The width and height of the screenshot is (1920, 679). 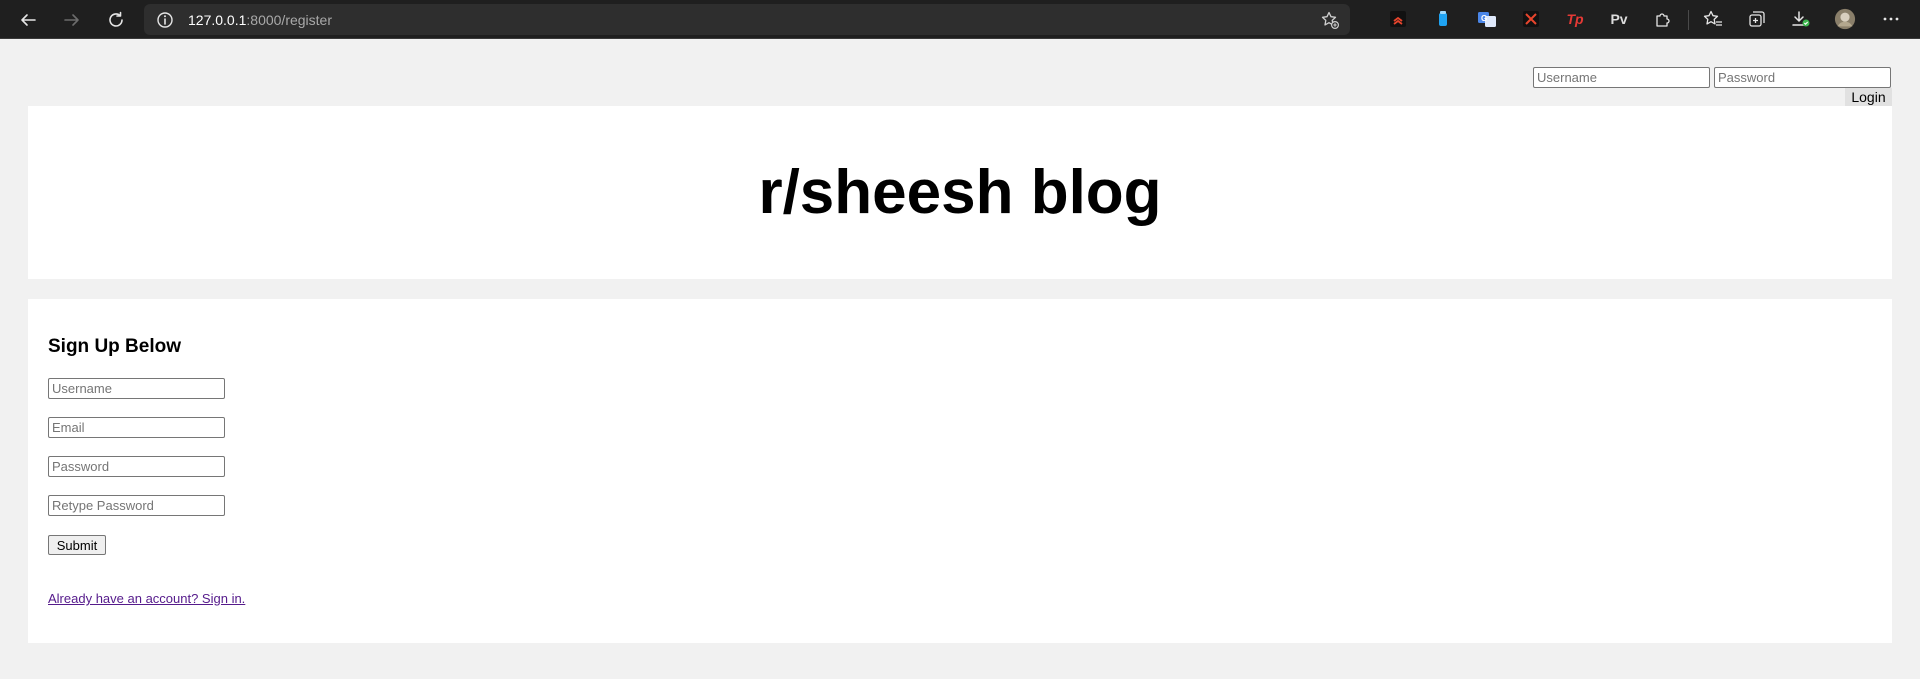 I want to click on avatar-icon, so click(x=1845, y=19).